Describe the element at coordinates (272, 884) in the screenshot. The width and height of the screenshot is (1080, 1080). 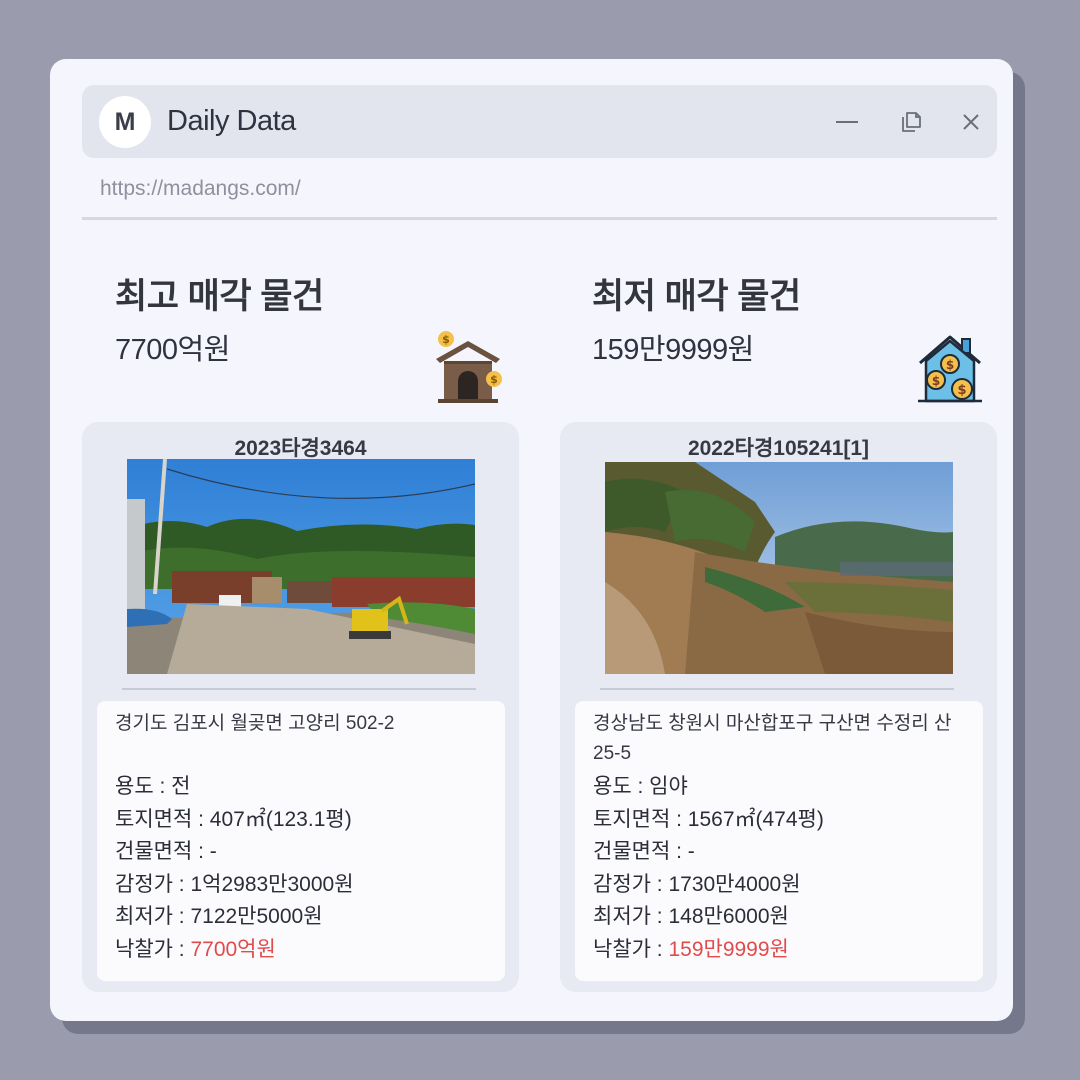
I see `appraisal-value: 1억2983만3000원` at that location.